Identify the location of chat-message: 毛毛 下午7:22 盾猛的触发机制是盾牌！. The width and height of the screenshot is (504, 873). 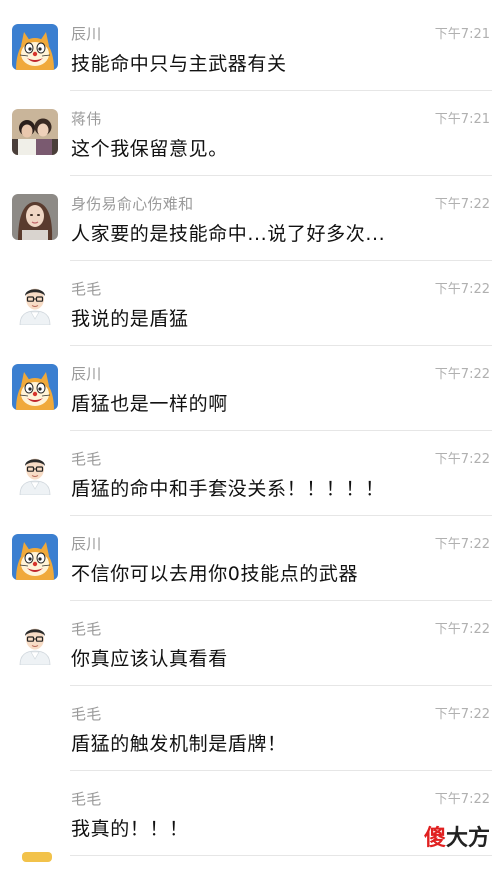
(252, 728).